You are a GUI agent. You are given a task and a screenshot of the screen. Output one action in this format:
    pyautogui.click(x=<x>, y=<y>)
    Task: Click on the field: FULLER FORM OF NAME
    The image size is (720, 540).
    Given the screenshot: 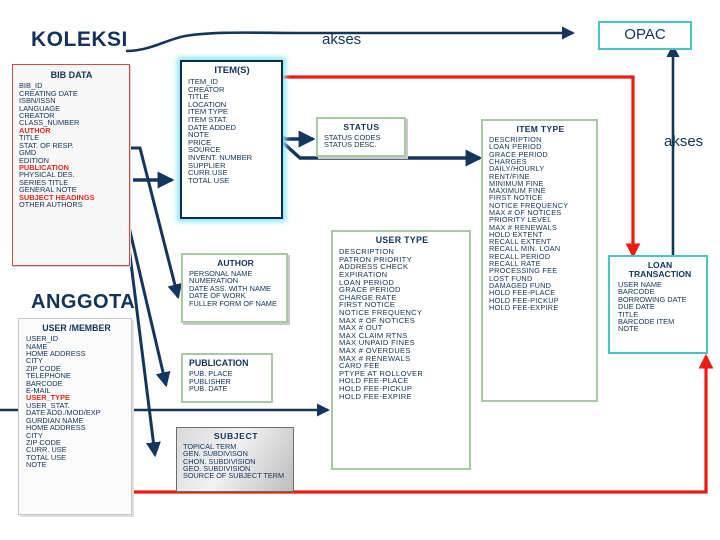 What is the action you would take?
    pyautogui.click(x=233, y=303)
    